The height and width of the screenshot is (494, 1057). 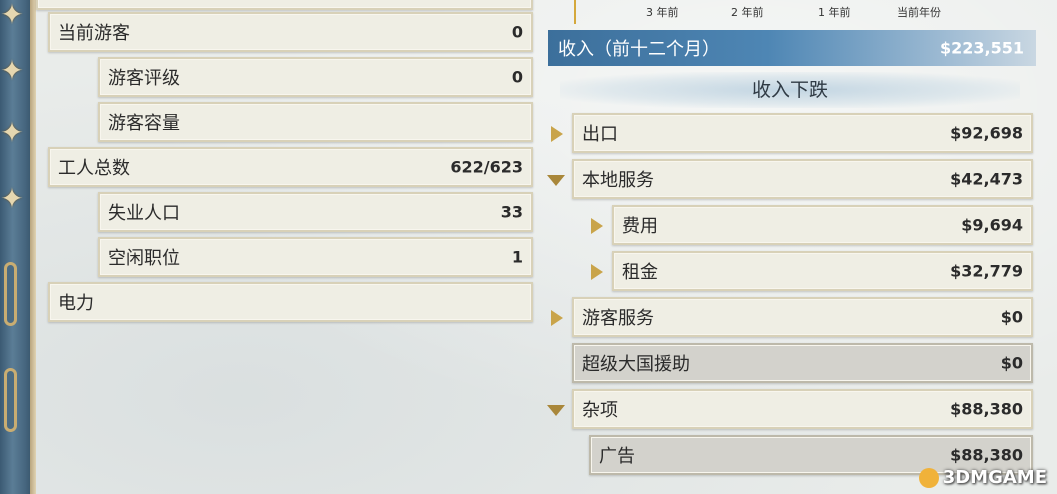 What do you see at coordinates (986, 133) in the screenshot?
I see `income-value: $92,698` at bounding box center [986, 133].